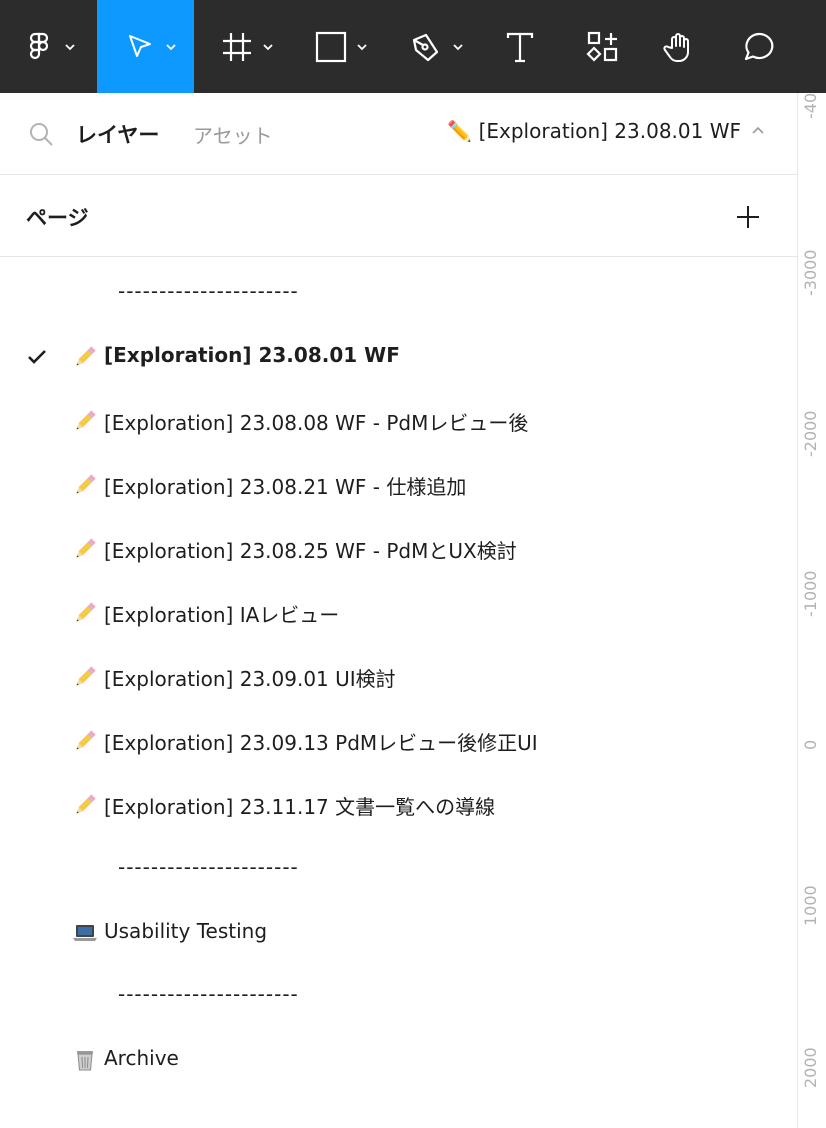  I want to click on laptop-icon, so click(85, 933).